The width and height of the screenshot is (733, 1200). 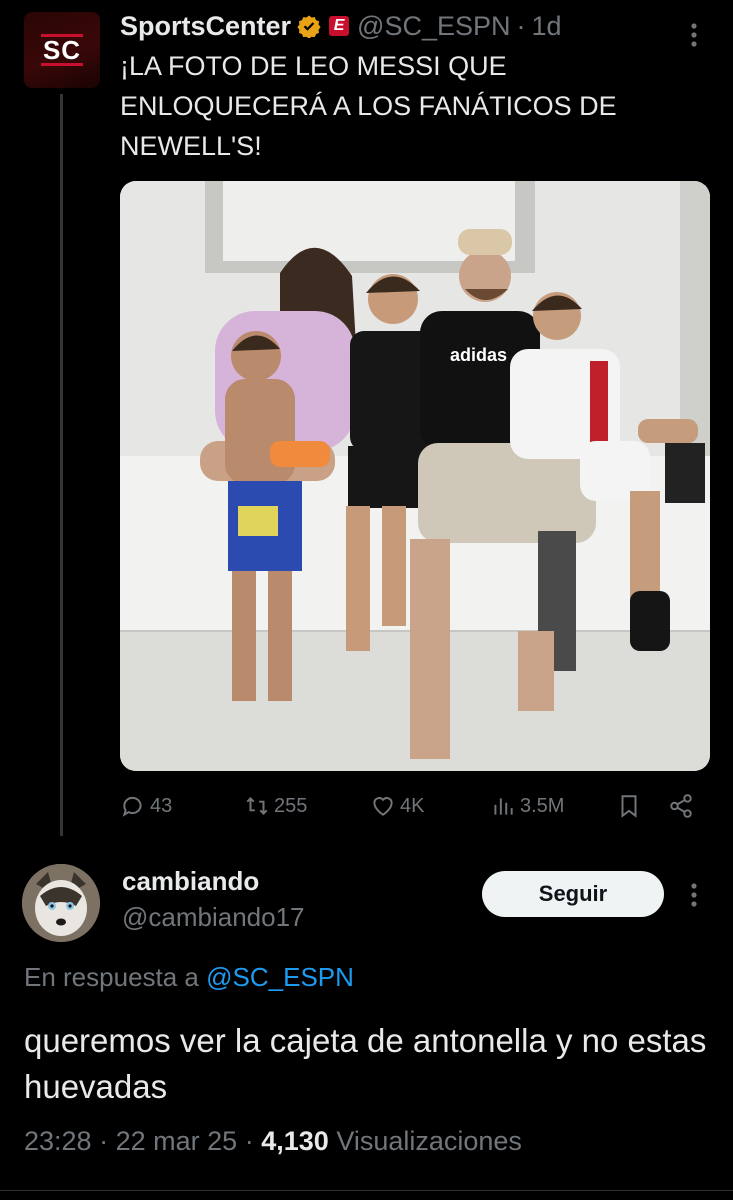 What do you see at coordinates (161, 805) in the screenshot?
I see `reply-count: 43` at bounding box center [161, 805].